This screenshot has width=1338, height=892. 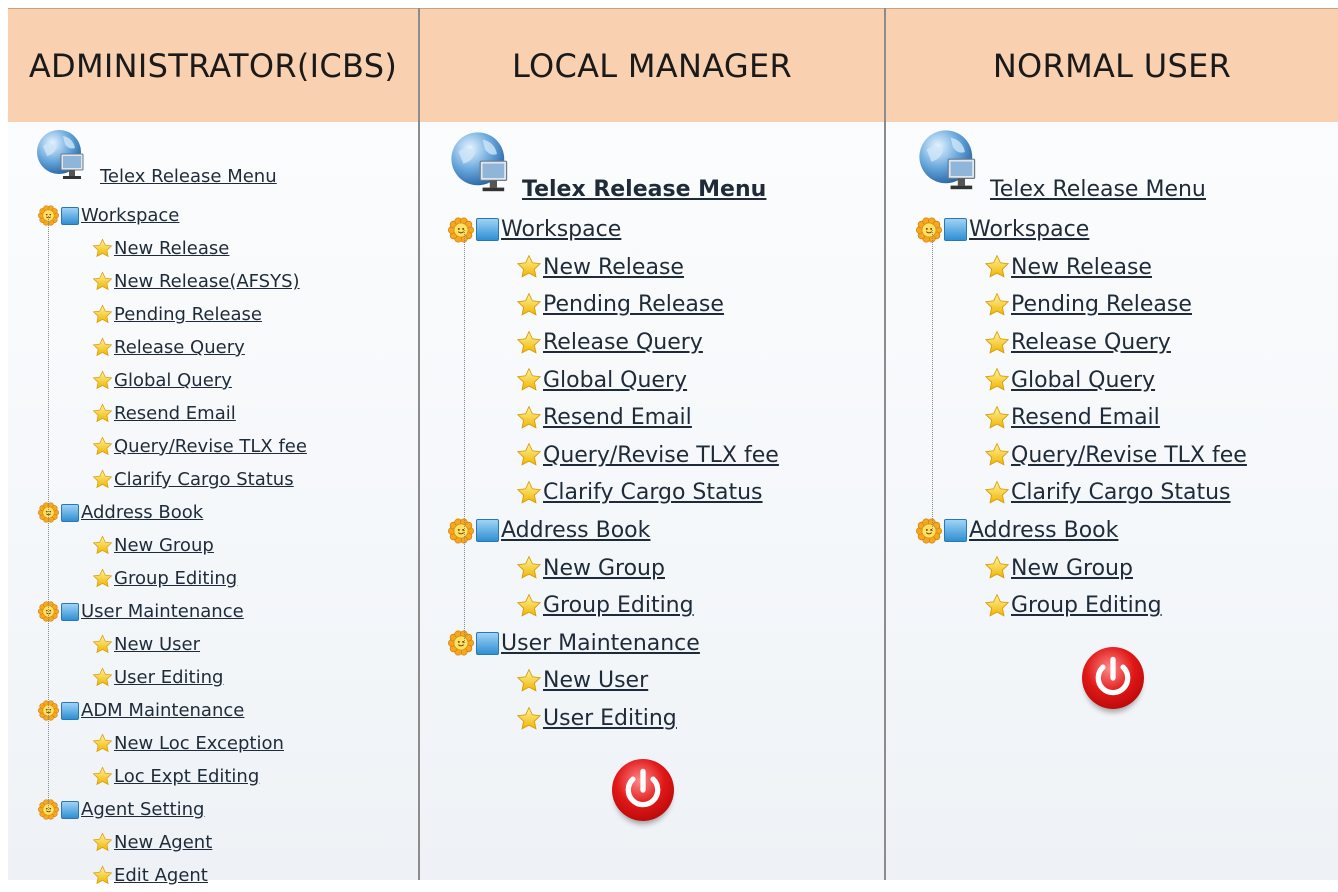 I want to click on menu-group-adm-maintenance: ADM Maintenance, so click(x=140, y=710).